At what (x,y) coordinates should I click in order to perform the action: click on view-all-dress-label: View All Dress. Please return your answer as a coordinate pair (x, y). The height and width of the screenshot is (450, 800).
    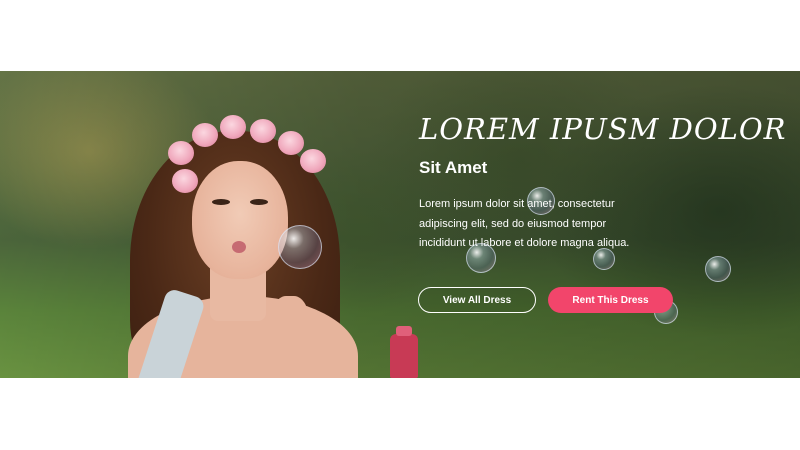
    Looking at the image, I should click on (477, 300).